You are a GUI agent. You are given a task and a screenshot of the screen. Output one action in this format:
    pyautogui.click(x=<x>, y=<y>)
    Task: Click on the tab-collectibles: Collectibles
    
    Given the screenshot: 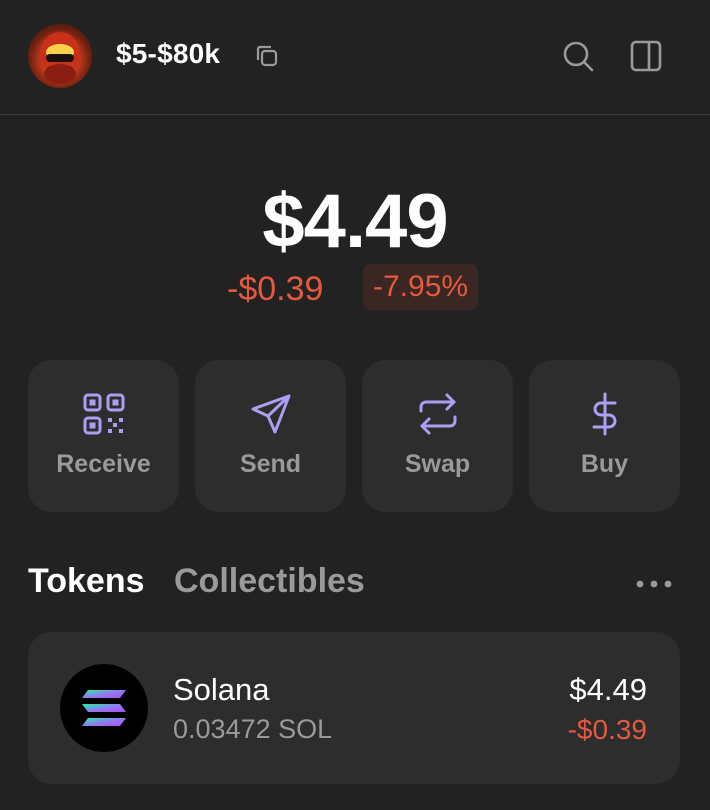 What is the action you would take?
    pyautogui.click(x=269, y=581)
    